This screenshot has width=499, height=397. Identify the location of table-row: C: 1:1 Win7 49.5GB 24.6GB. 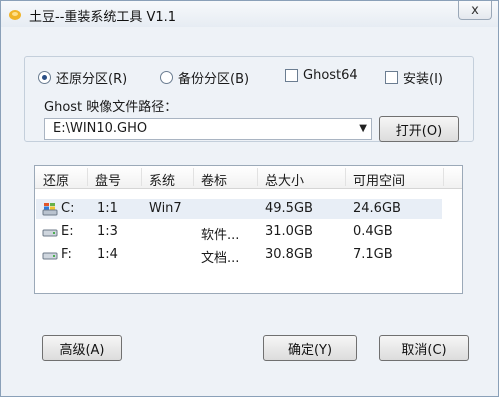
(239, 209).